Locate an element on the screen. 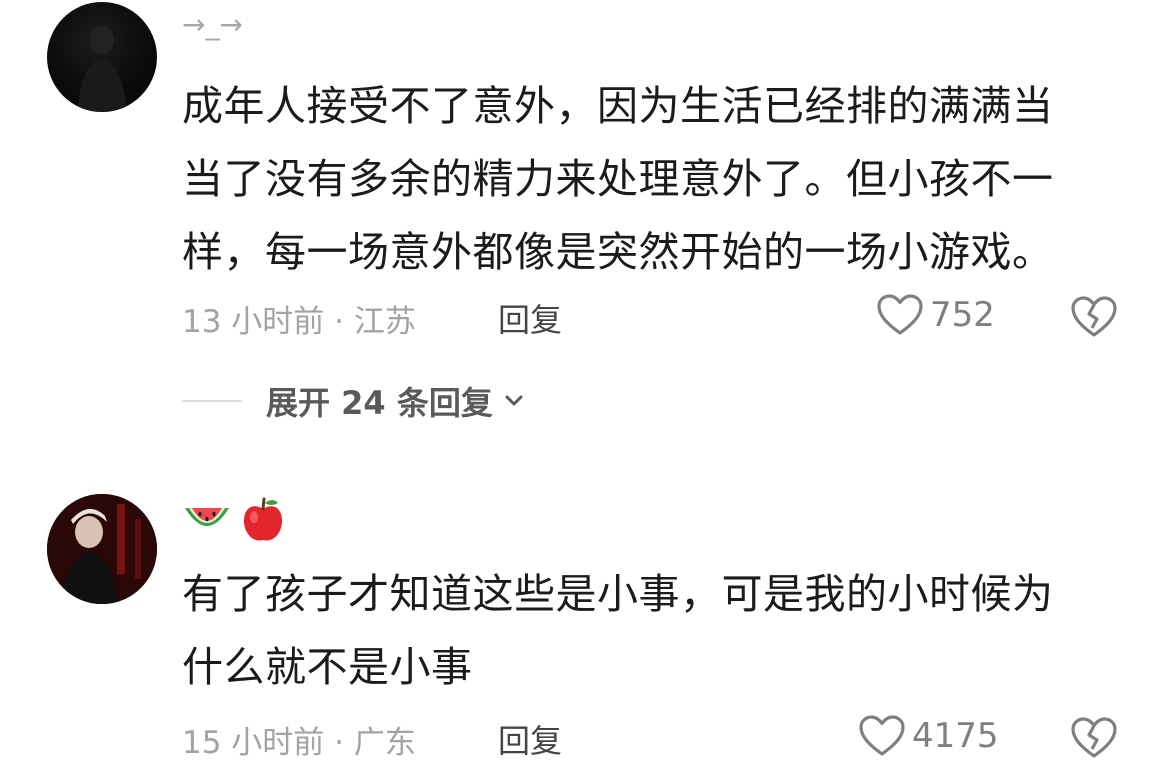  like-button: 4175 is located at coordinates (928, 736).